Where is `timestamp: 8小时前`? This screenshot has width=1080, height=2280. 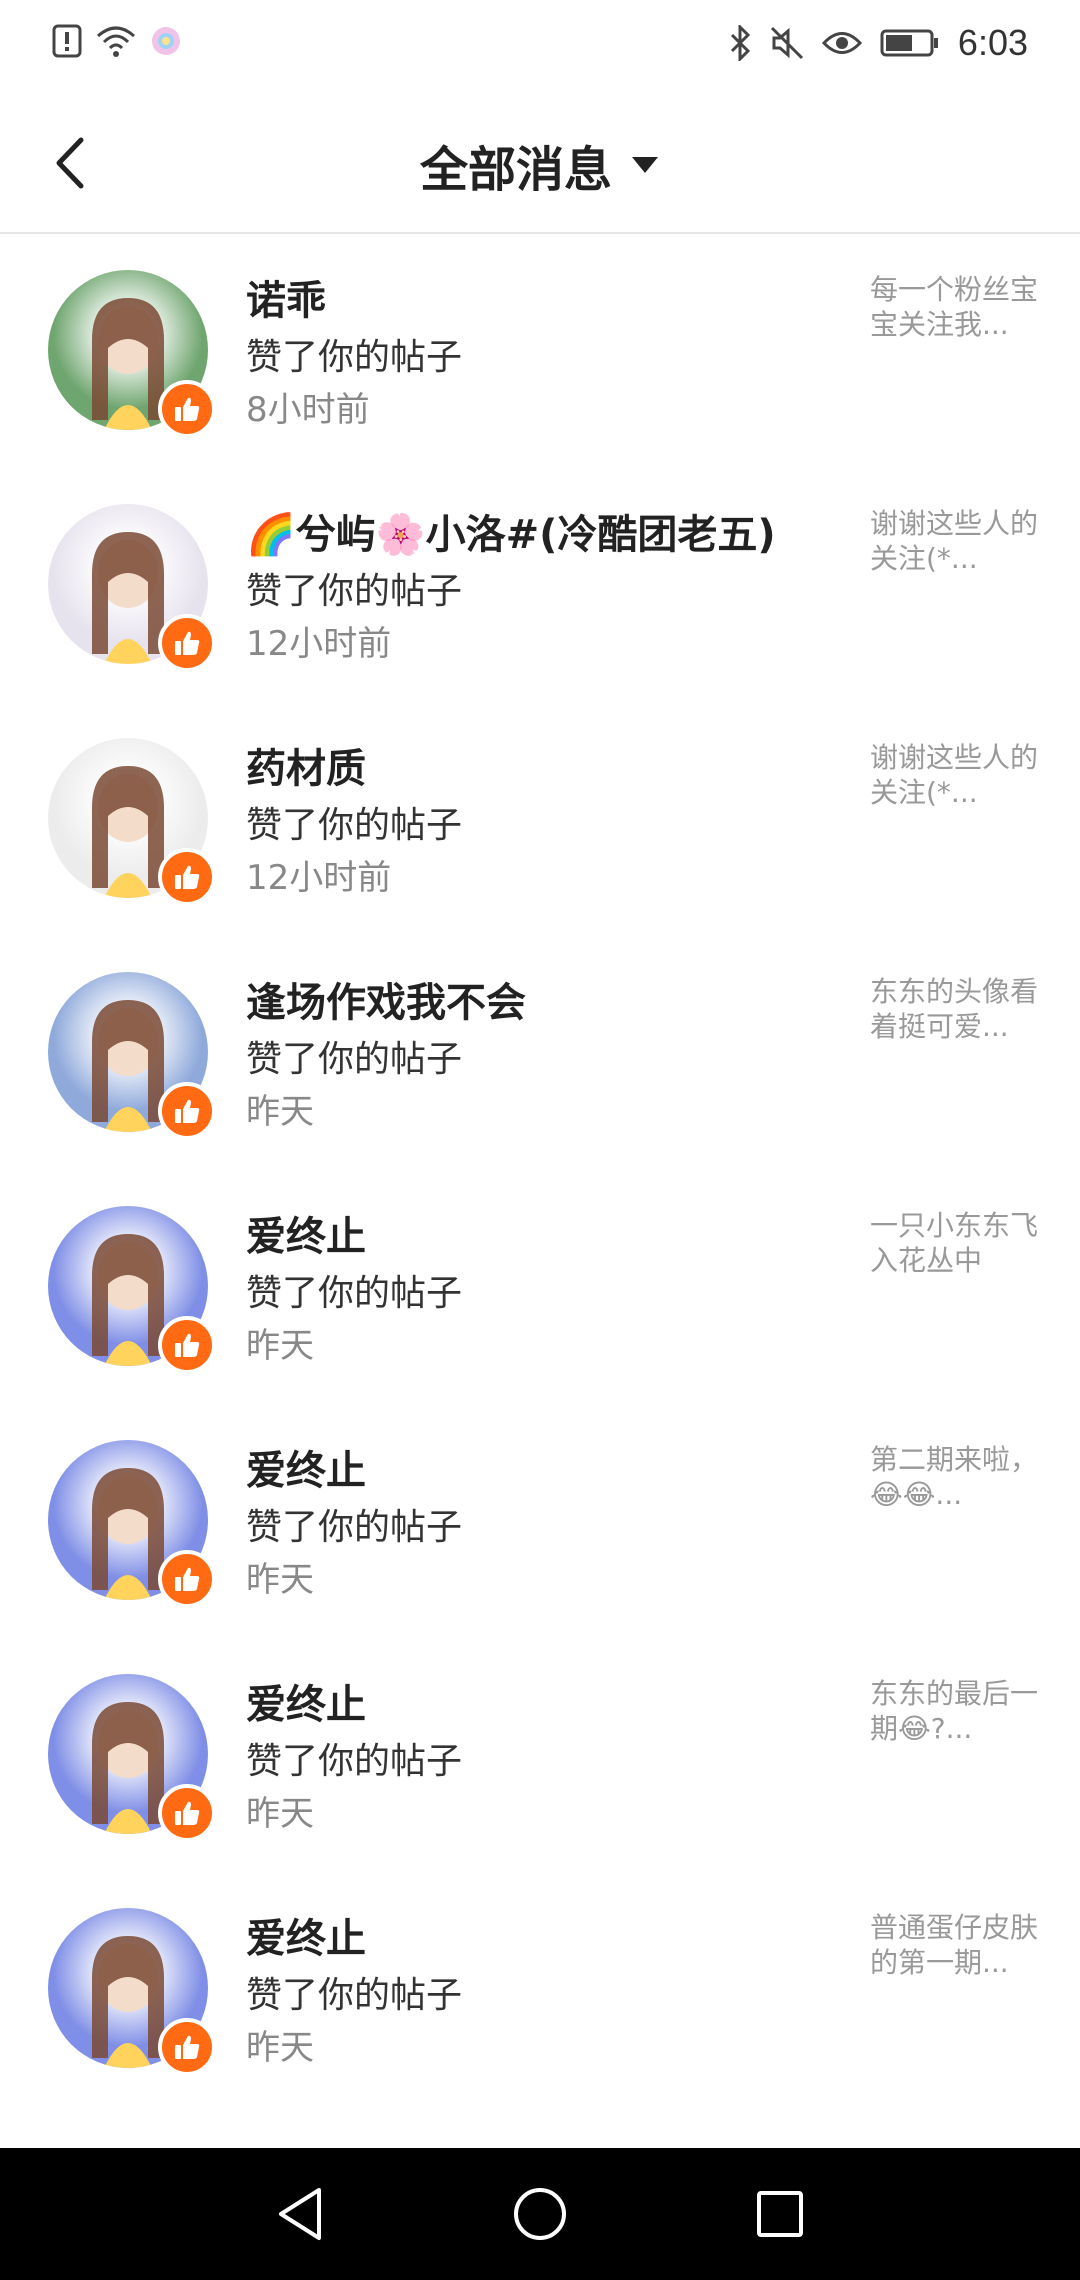 timestamp: 8小时前 is located at coordinates (308, 410).